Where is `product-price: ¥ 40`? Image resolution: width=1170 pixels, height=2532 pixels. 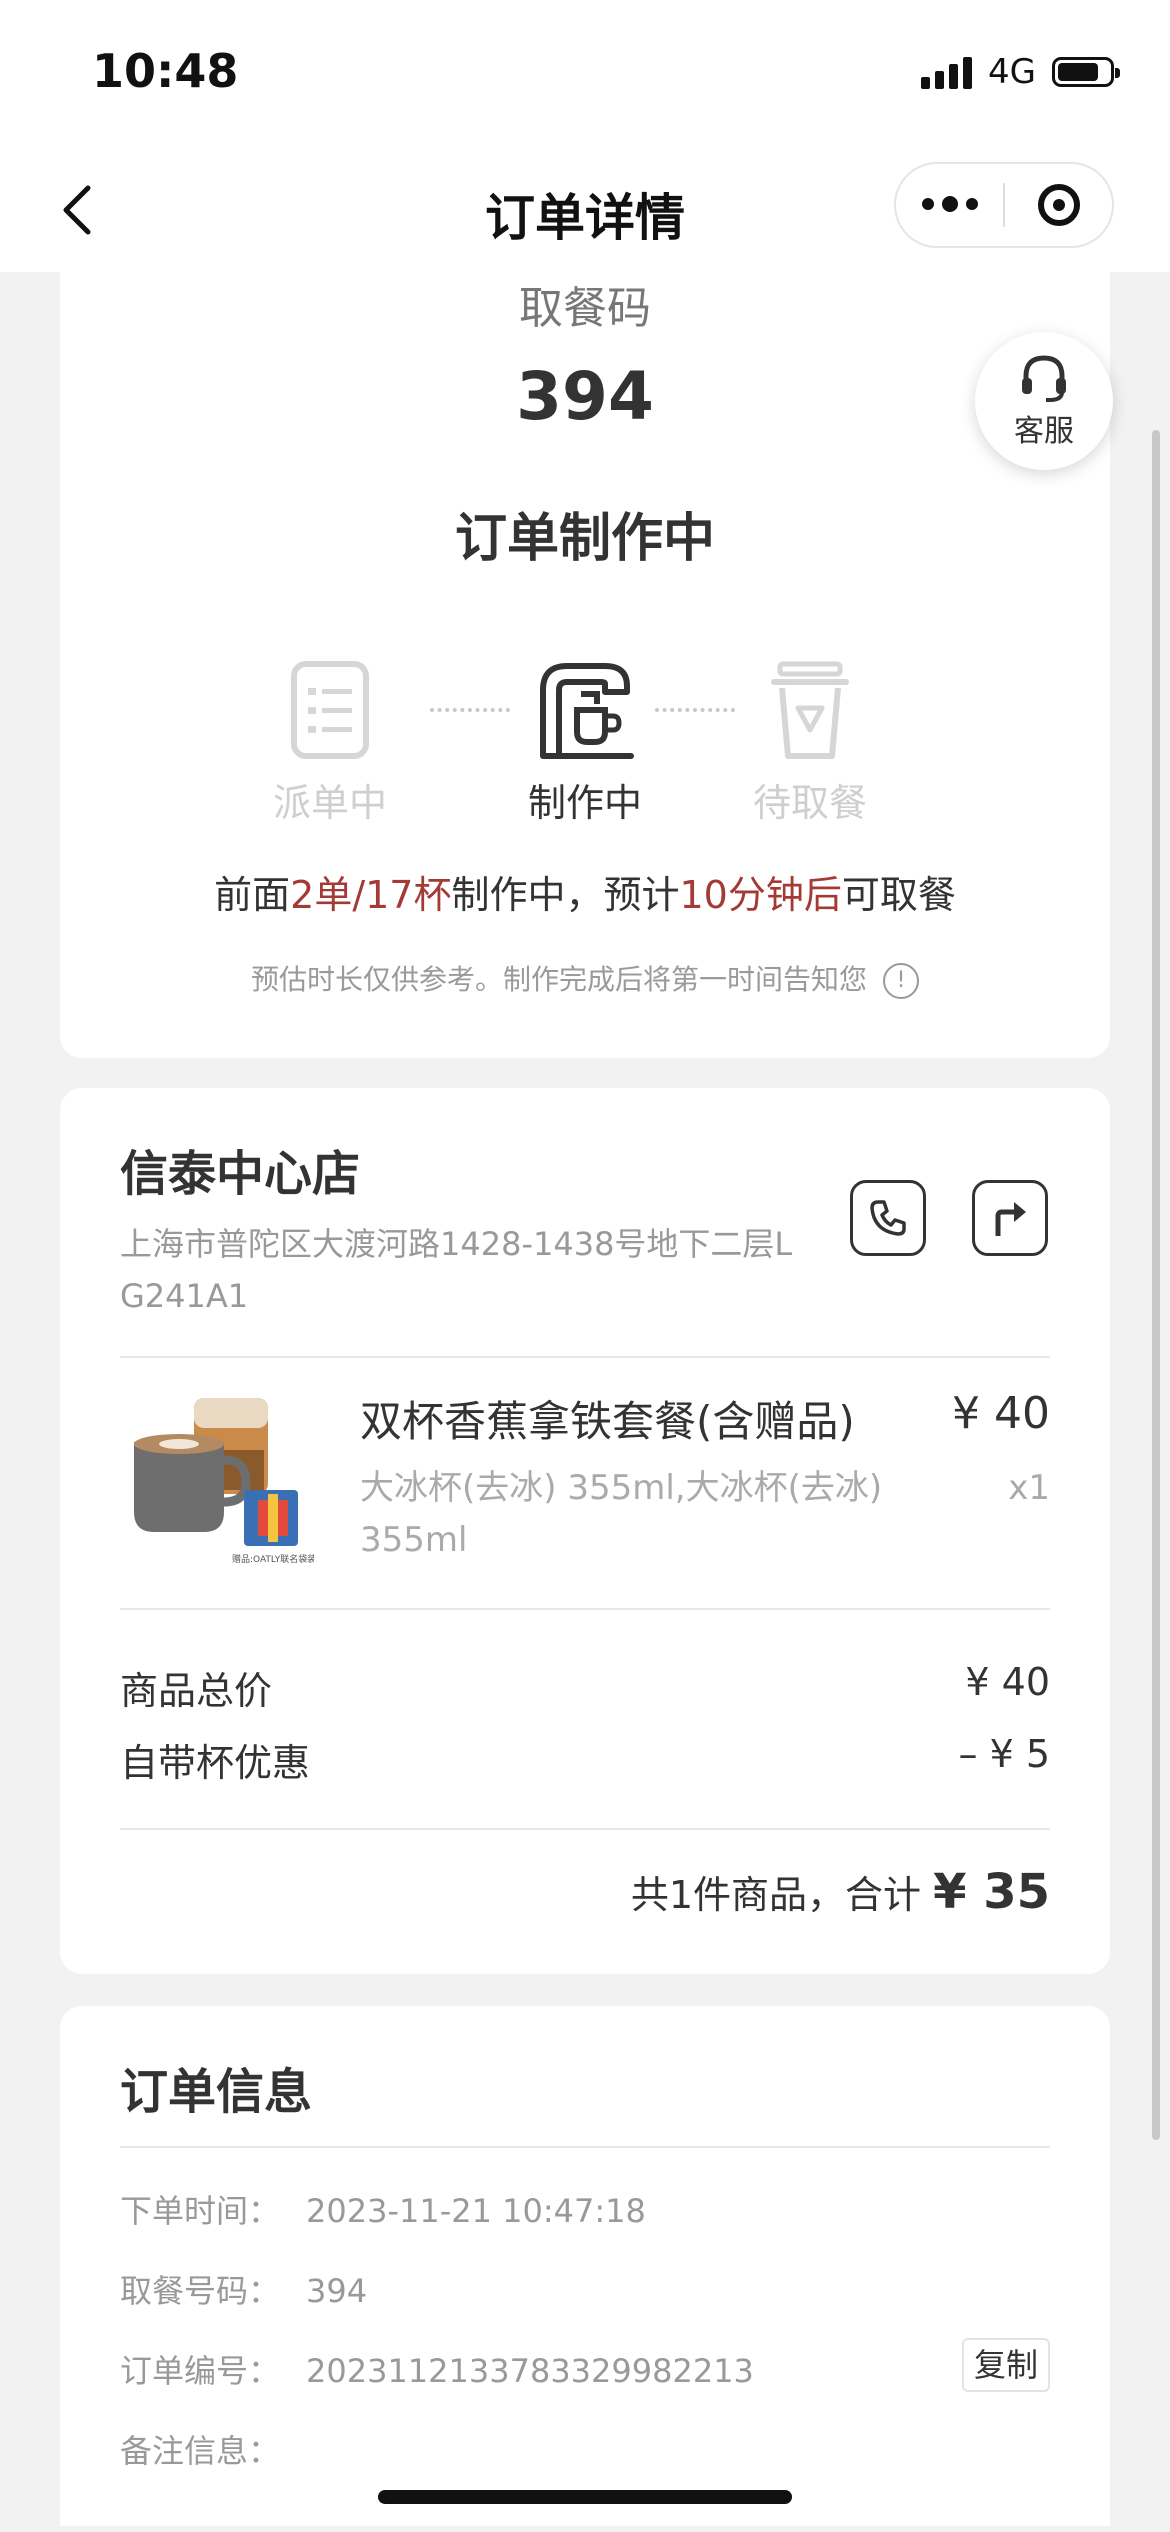 product-price: ¥ 40 is located at coordinates (1001, 1413).